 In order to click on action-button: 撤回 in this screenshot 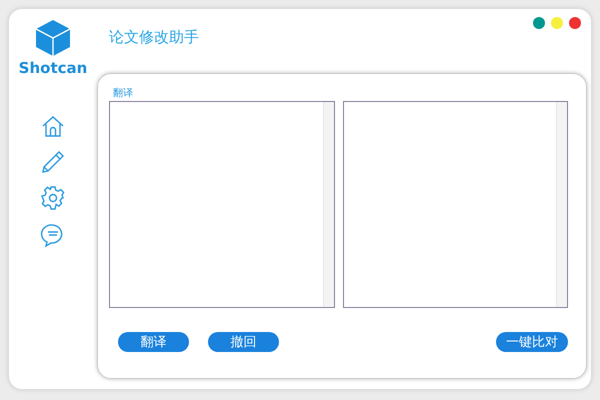, I will do `click(243, 342)`.